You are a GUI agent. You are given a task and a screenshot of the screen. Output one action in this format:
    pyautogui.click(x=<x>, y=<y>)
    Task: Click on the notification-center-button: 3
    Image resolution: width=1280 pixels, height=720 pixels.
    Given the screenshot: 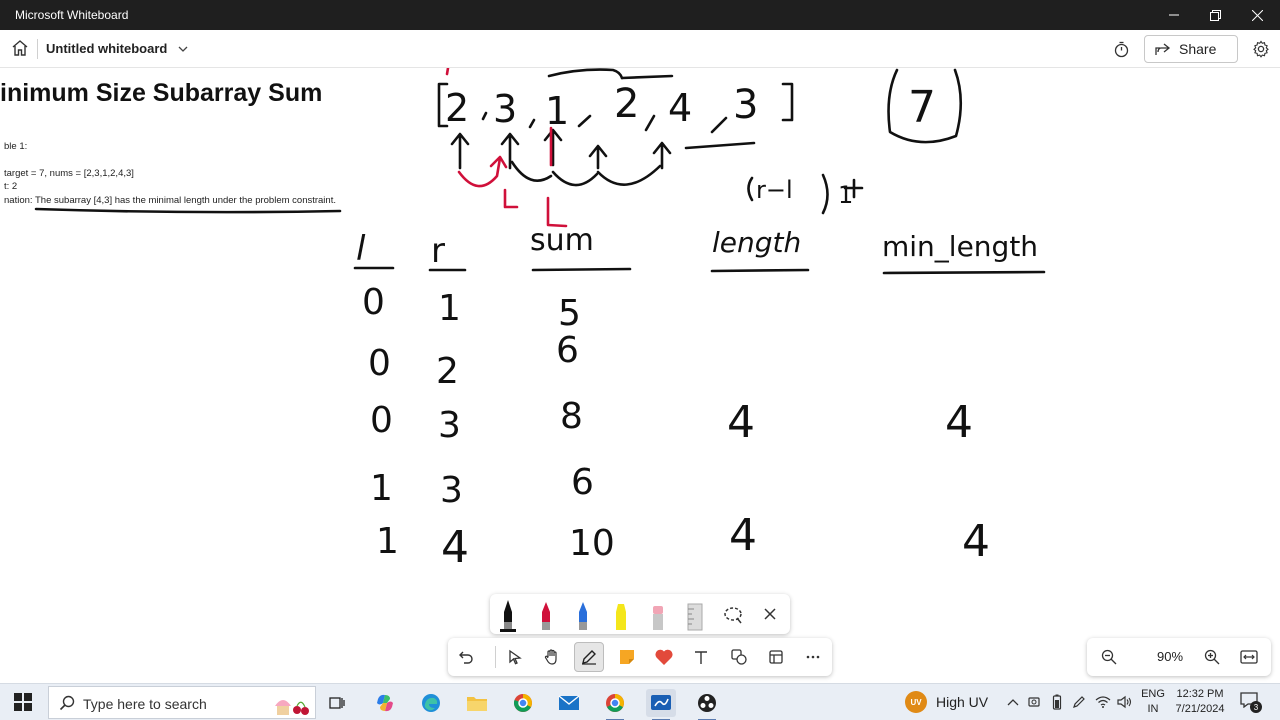 What is the action you would take?
    pyautogui.click(x=1251, y=702)
    